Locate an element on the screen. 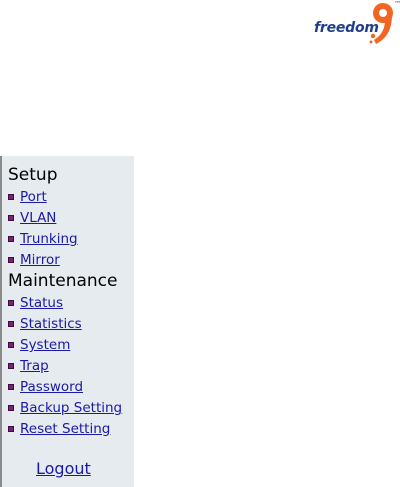 This screenshot has width=400, height=487. setup-heading: Setup is located at coordinates (33, 175).